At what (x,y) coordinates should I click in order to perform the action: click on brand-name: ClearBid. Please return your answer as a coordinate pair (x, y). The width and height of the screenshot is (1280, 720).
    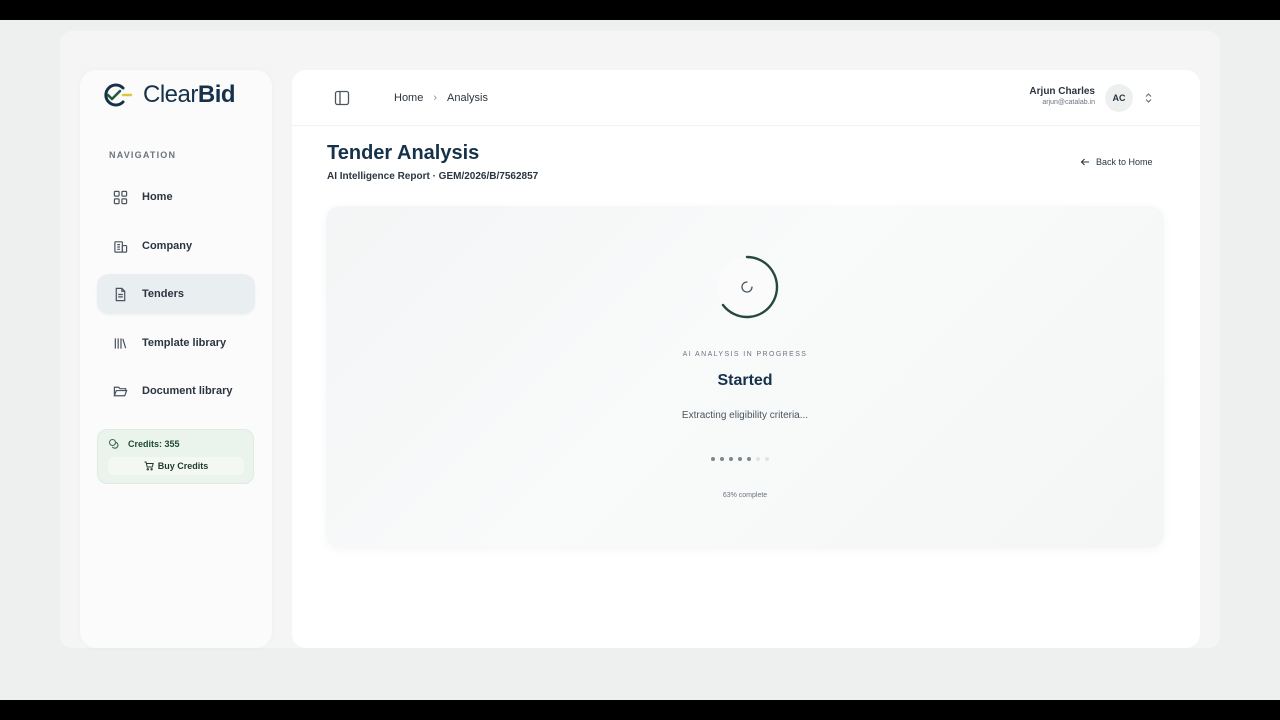
    Looking at the image, I should click on (189, 95).